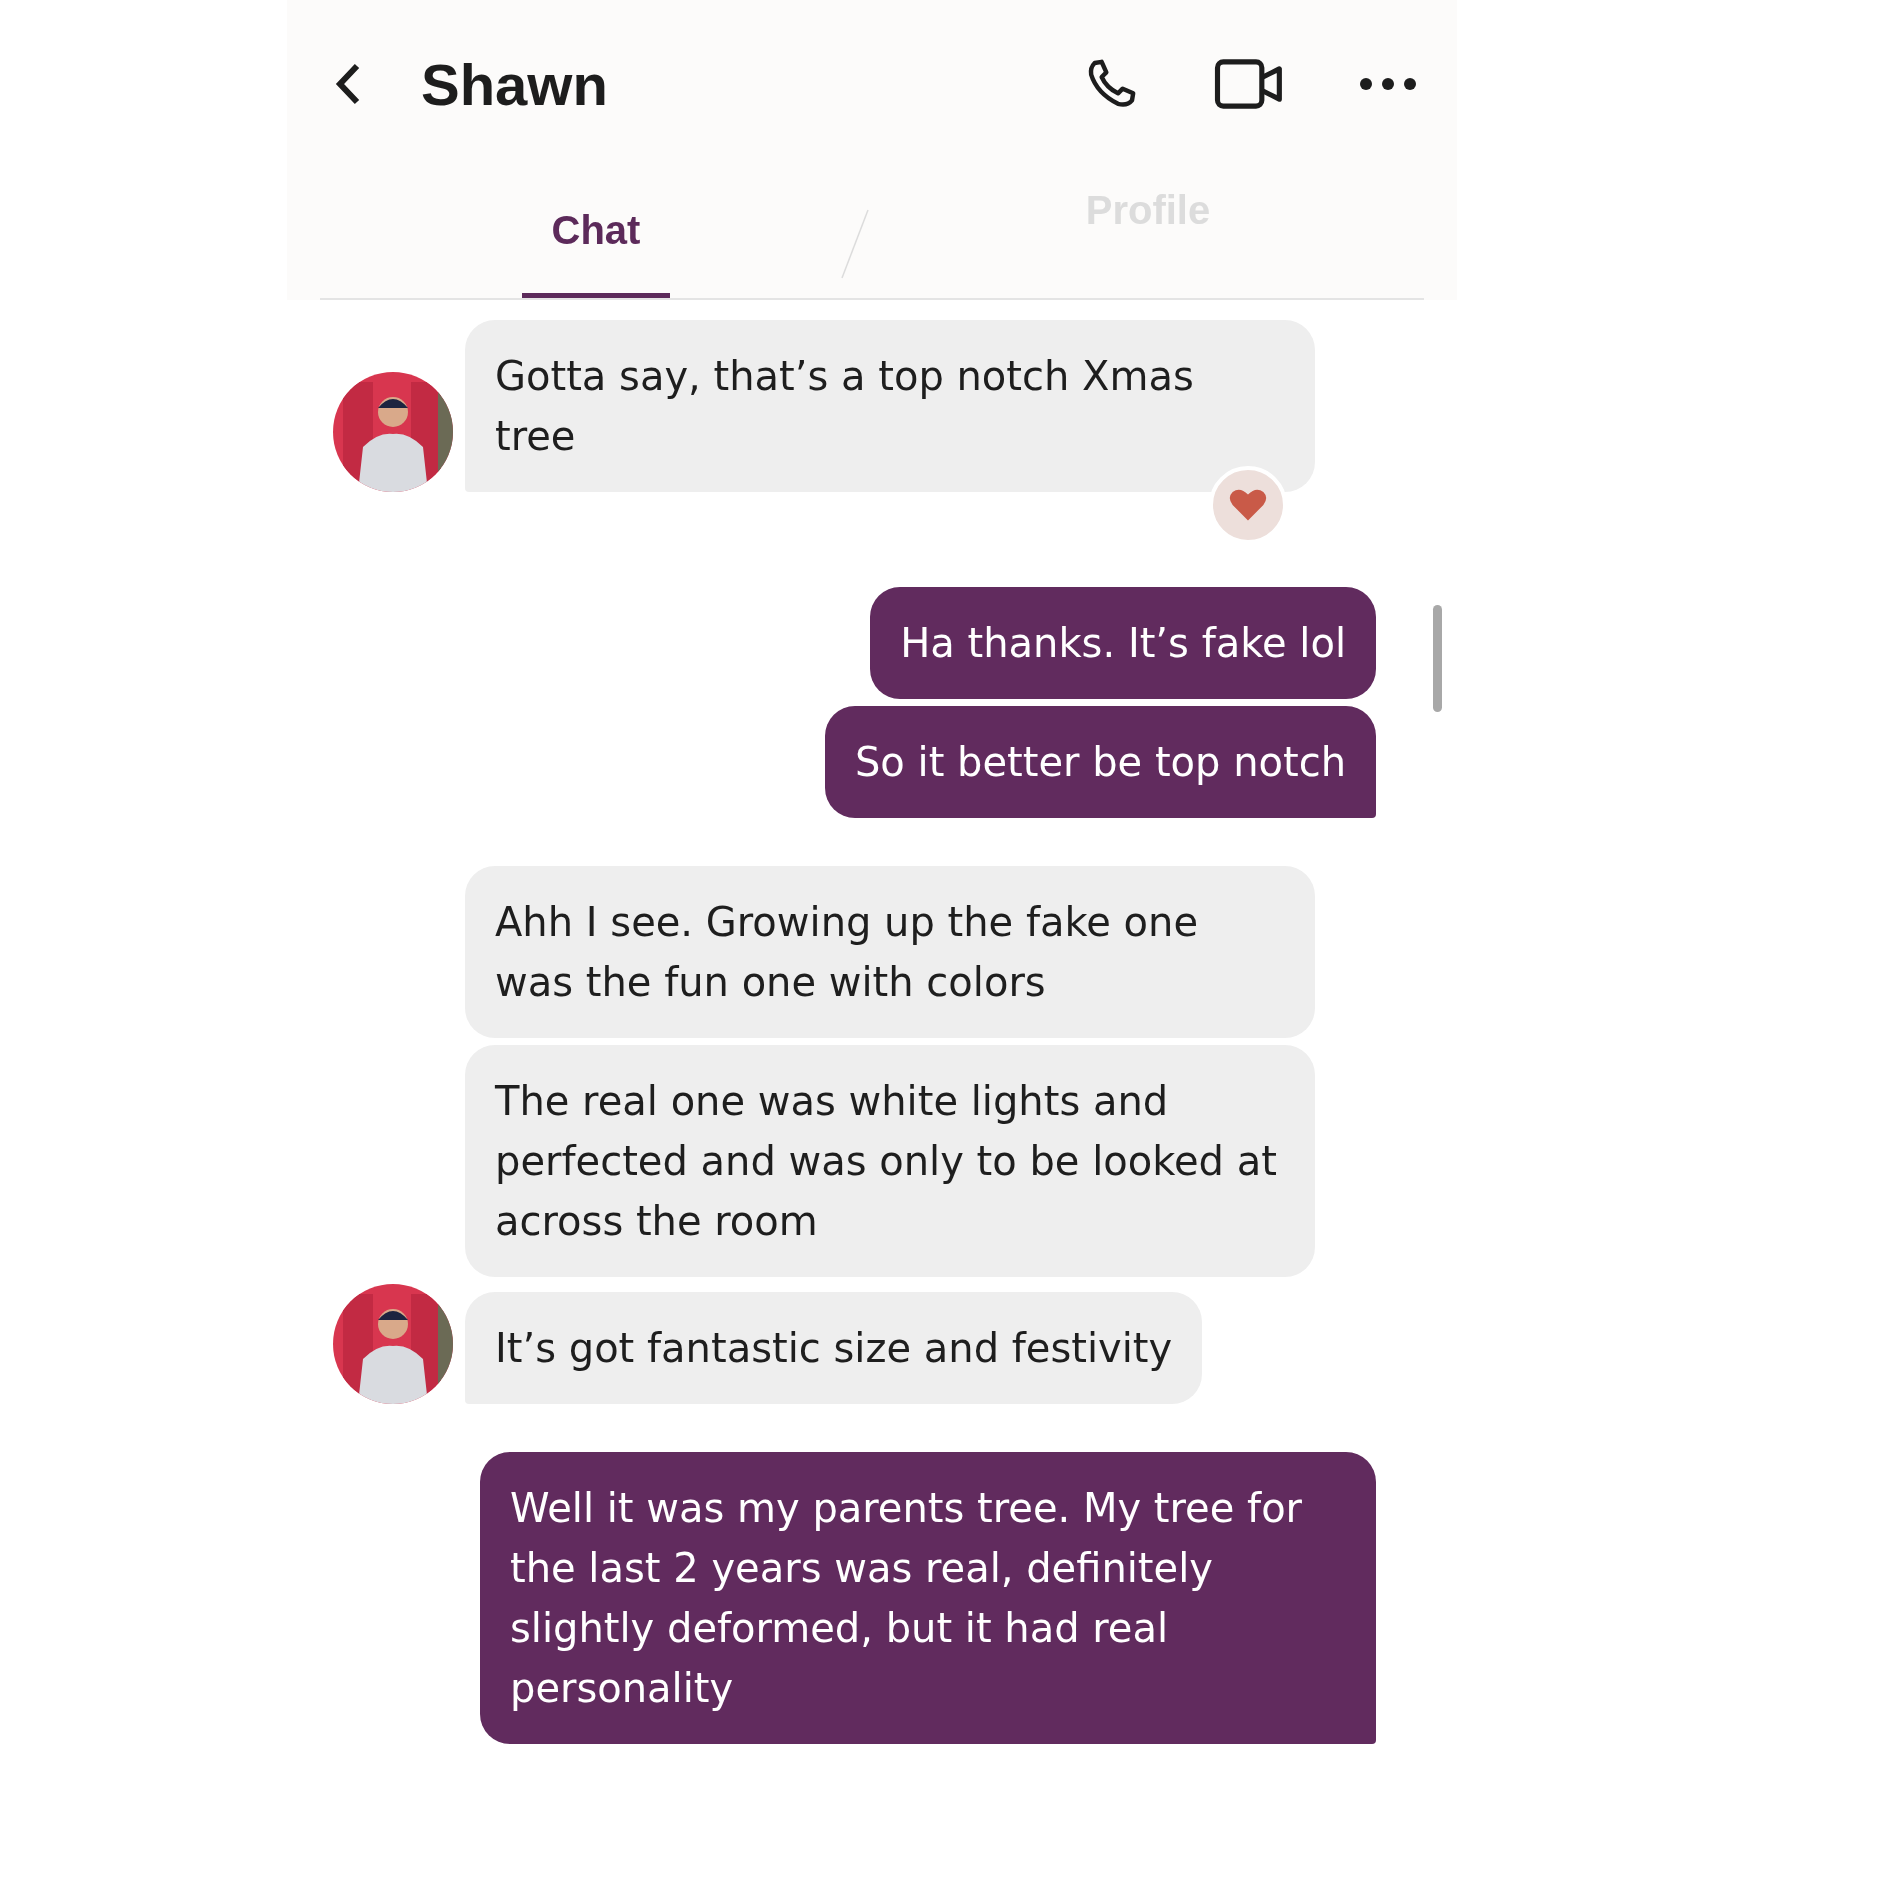  I want to click on sent-message: Well it was my parents tree. My tree for the last 2 years was real, definitely slightly deformed, but it had real personality, so click(928, 1598).